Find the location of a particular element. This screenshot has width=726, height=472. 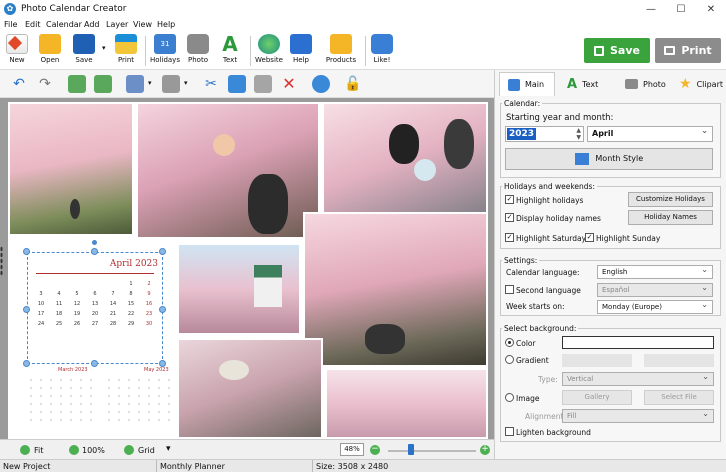

select-file-button: Select File is located at coordinates (679, 397).